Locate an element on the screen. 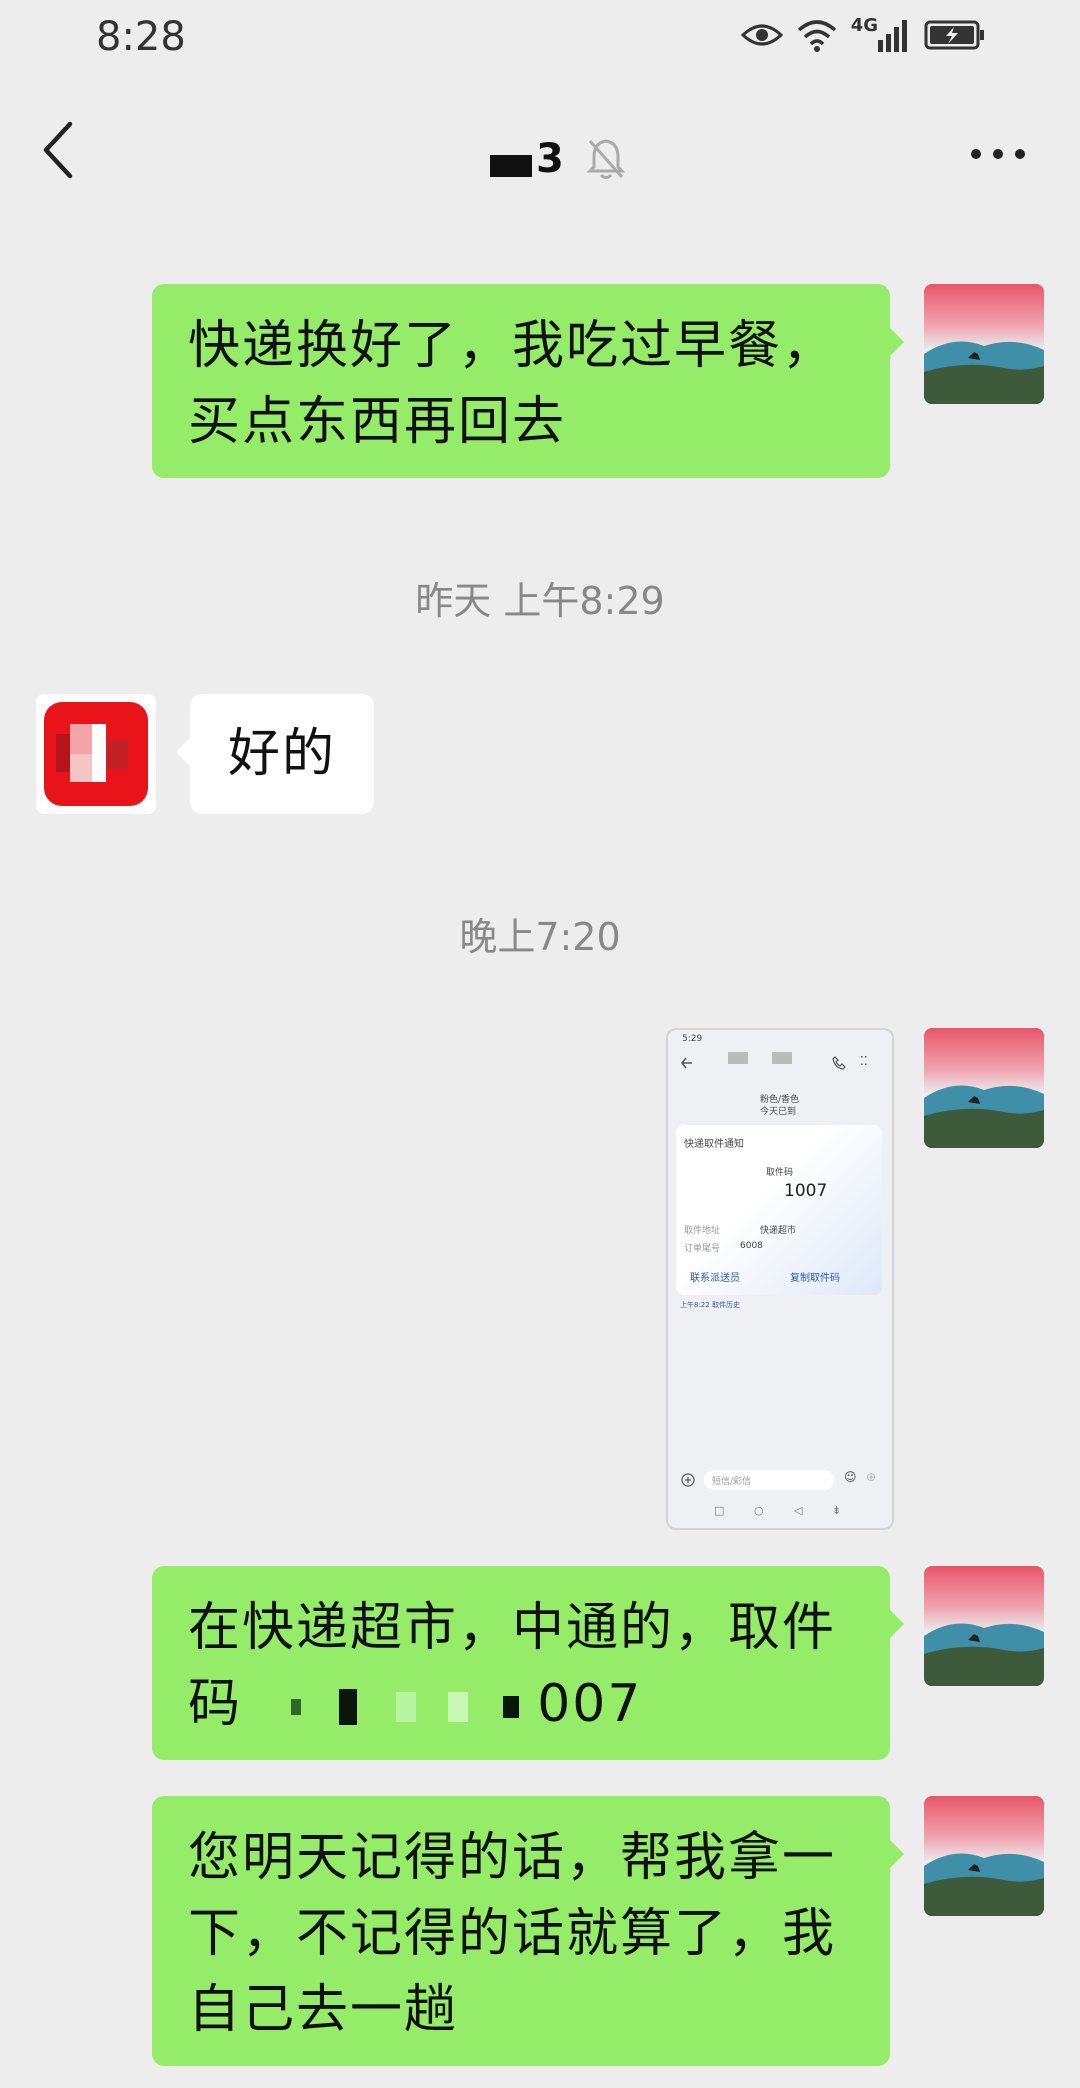 This screenshot has height=2088, width=1080. preview-address-label: 取件地址 is located at coordinates (702, 1231).